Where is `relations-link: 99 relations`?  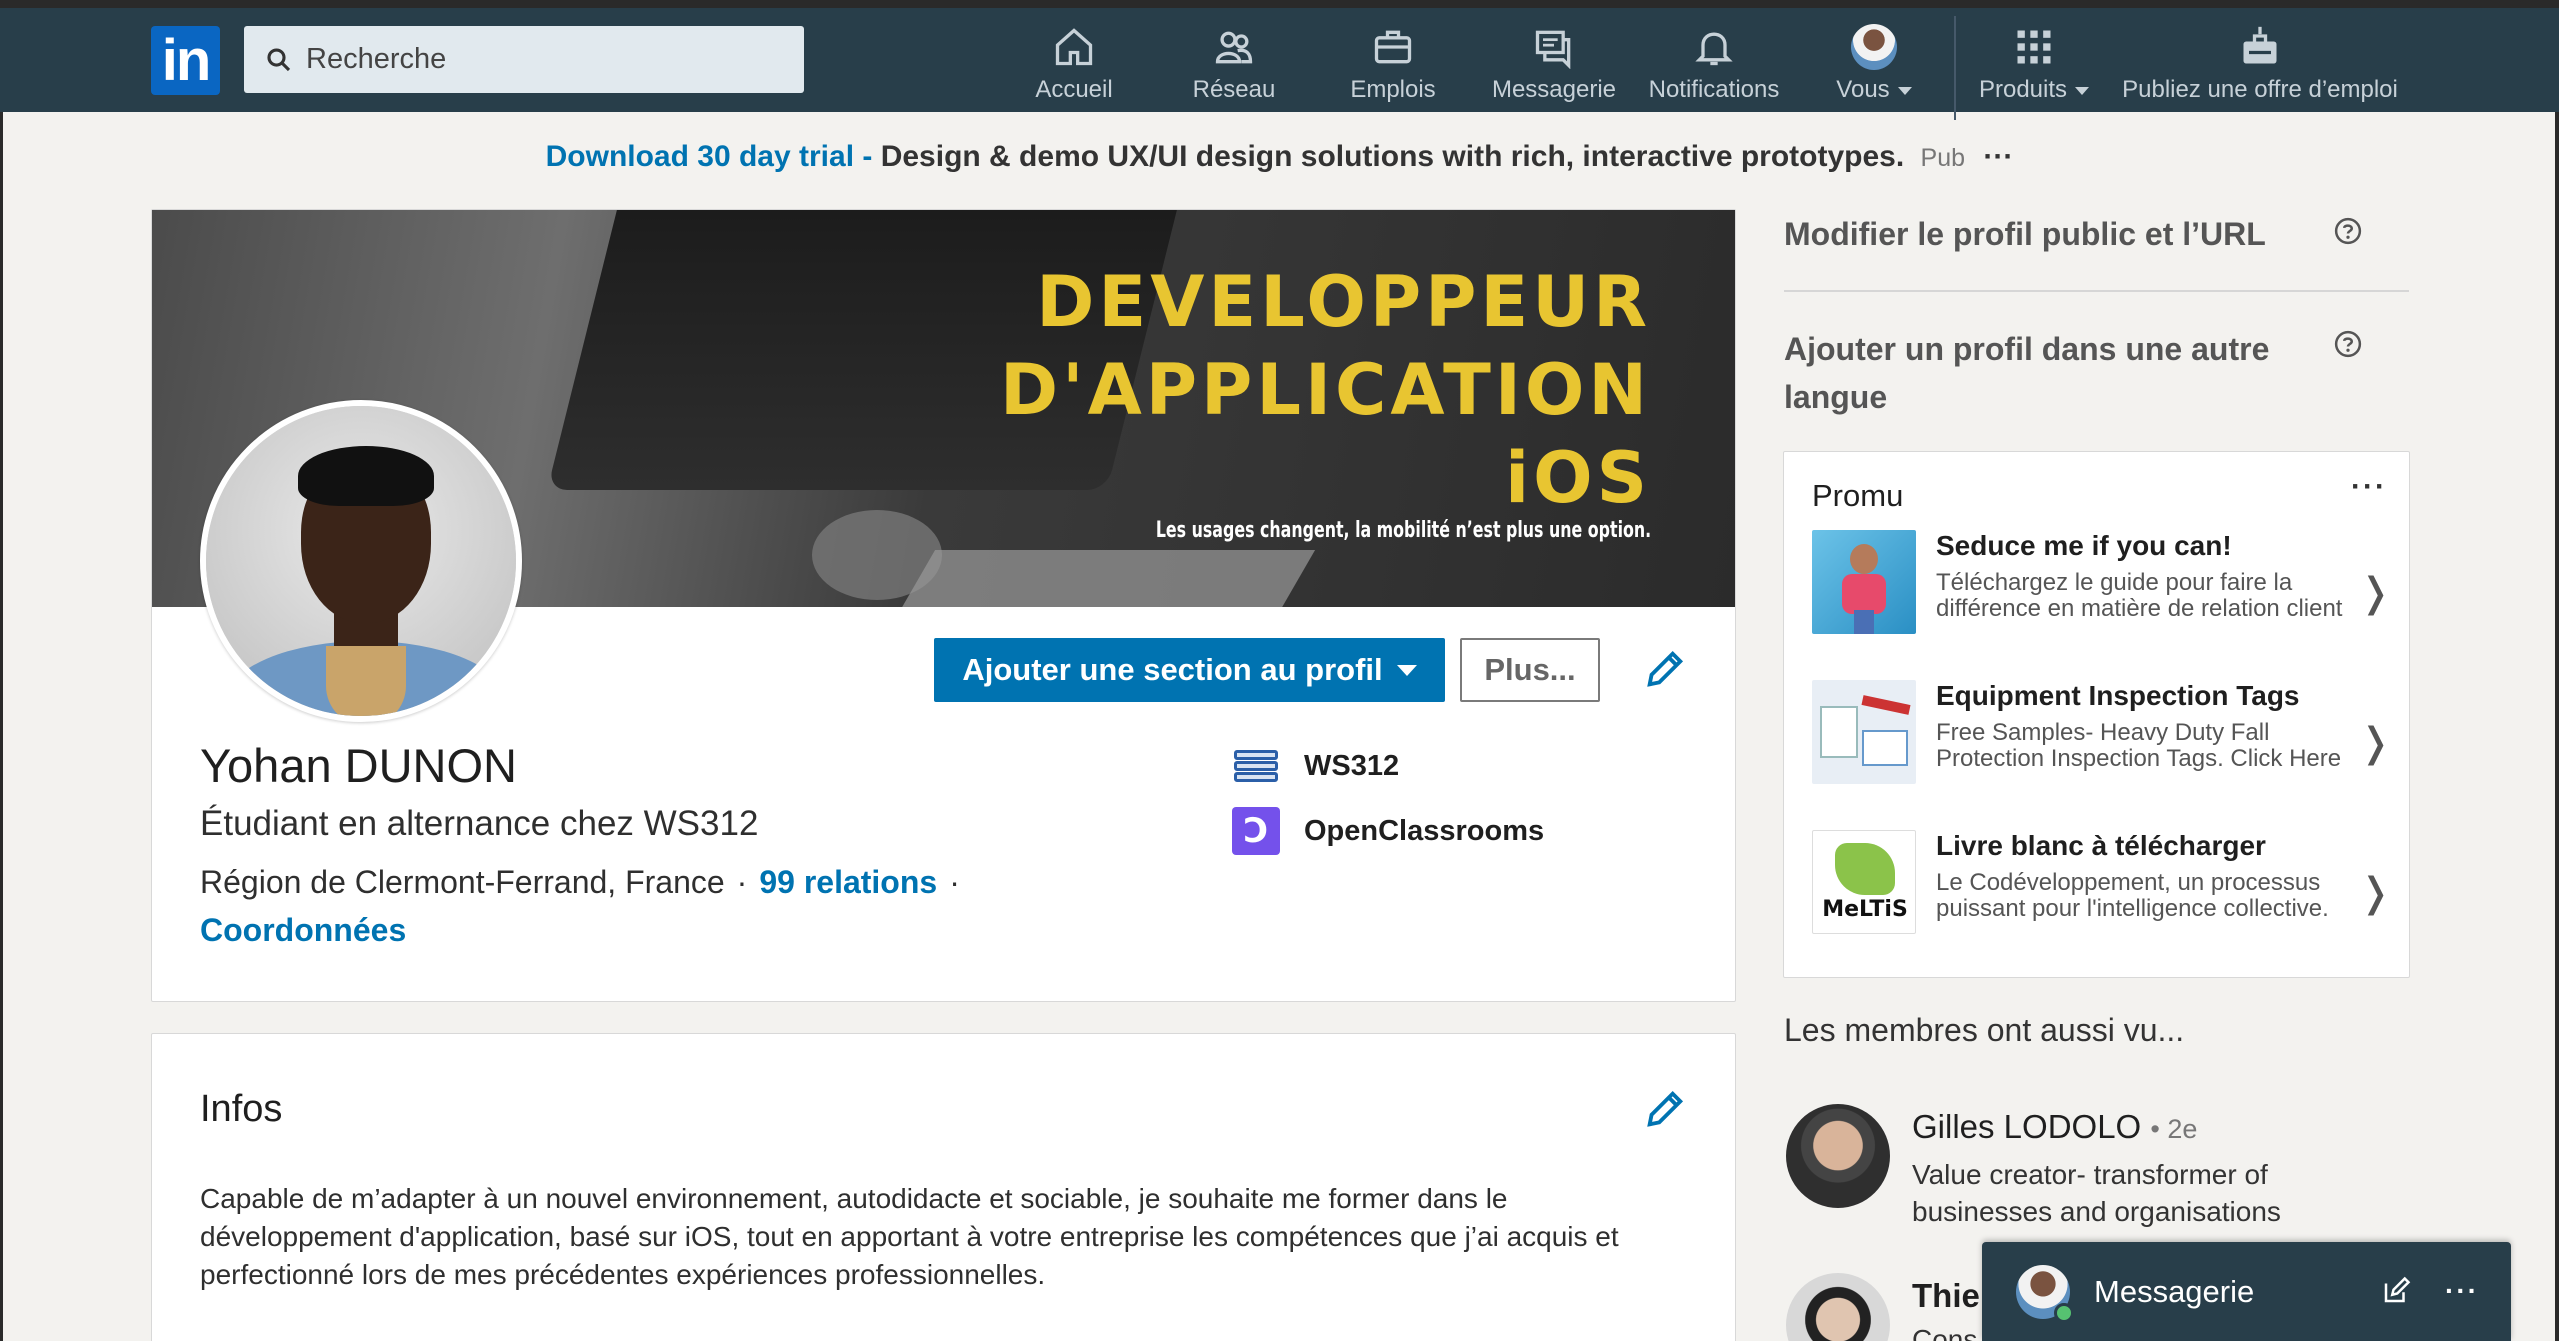
relations-link: 99 relations is located at coordinates (848, 882).